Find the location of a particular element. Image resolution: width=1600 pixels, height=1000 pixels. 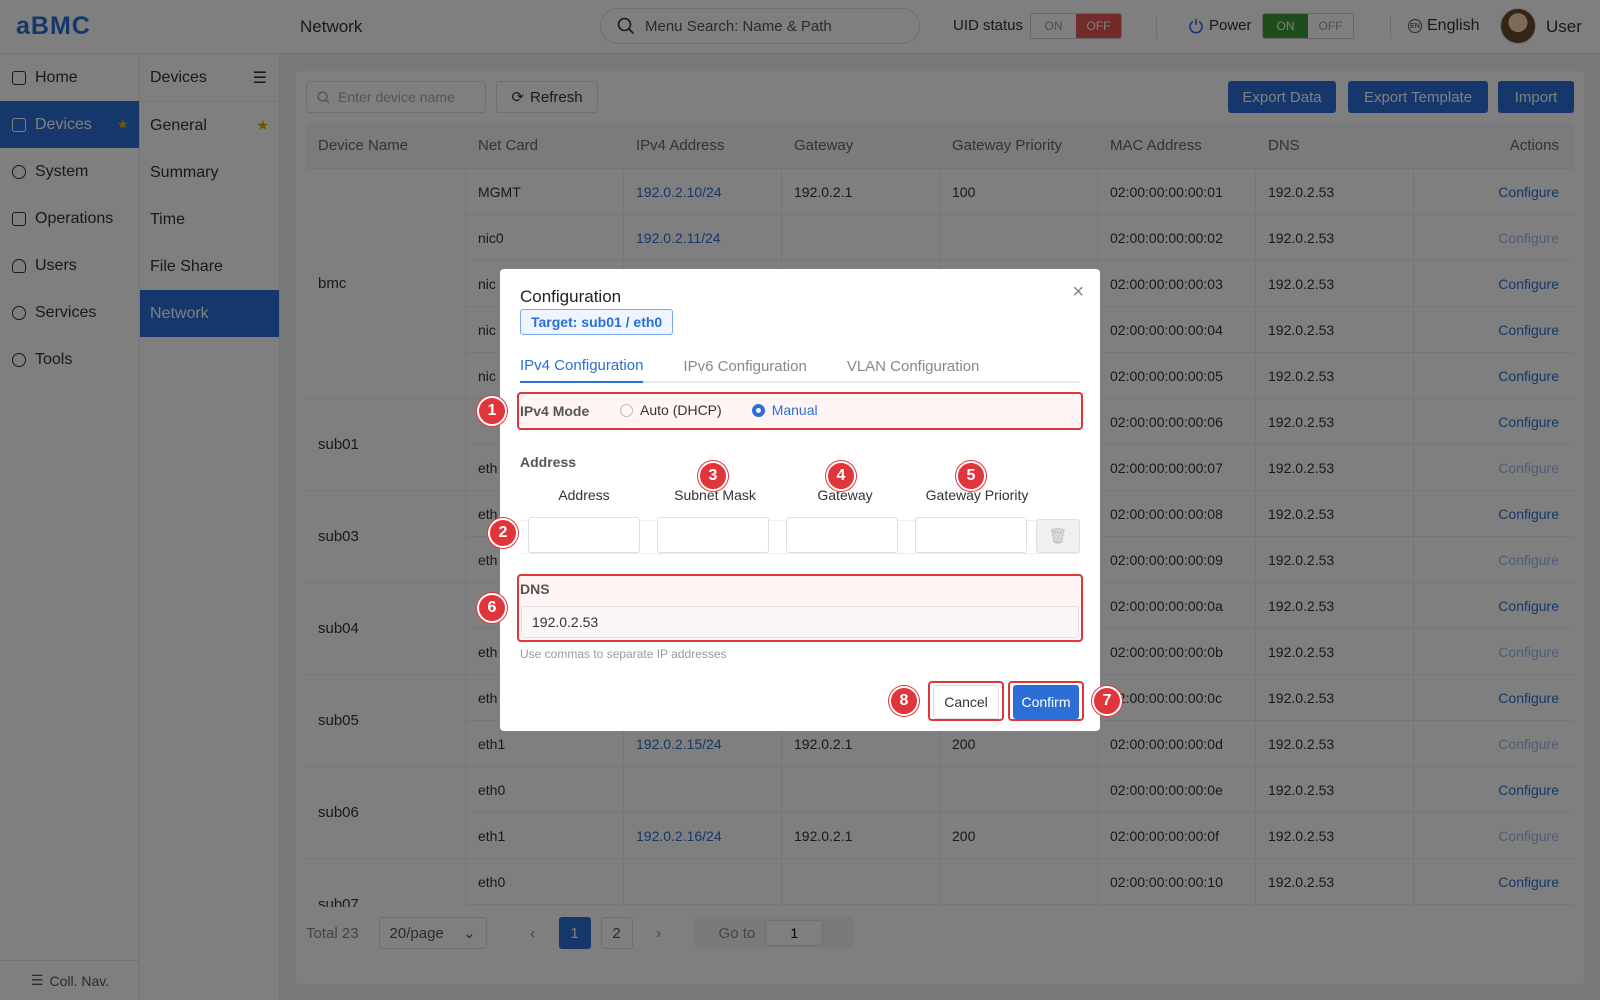

ipv4-mode-radio-group: Auto (DHCP) Manual is located at coordinates (719, 410).